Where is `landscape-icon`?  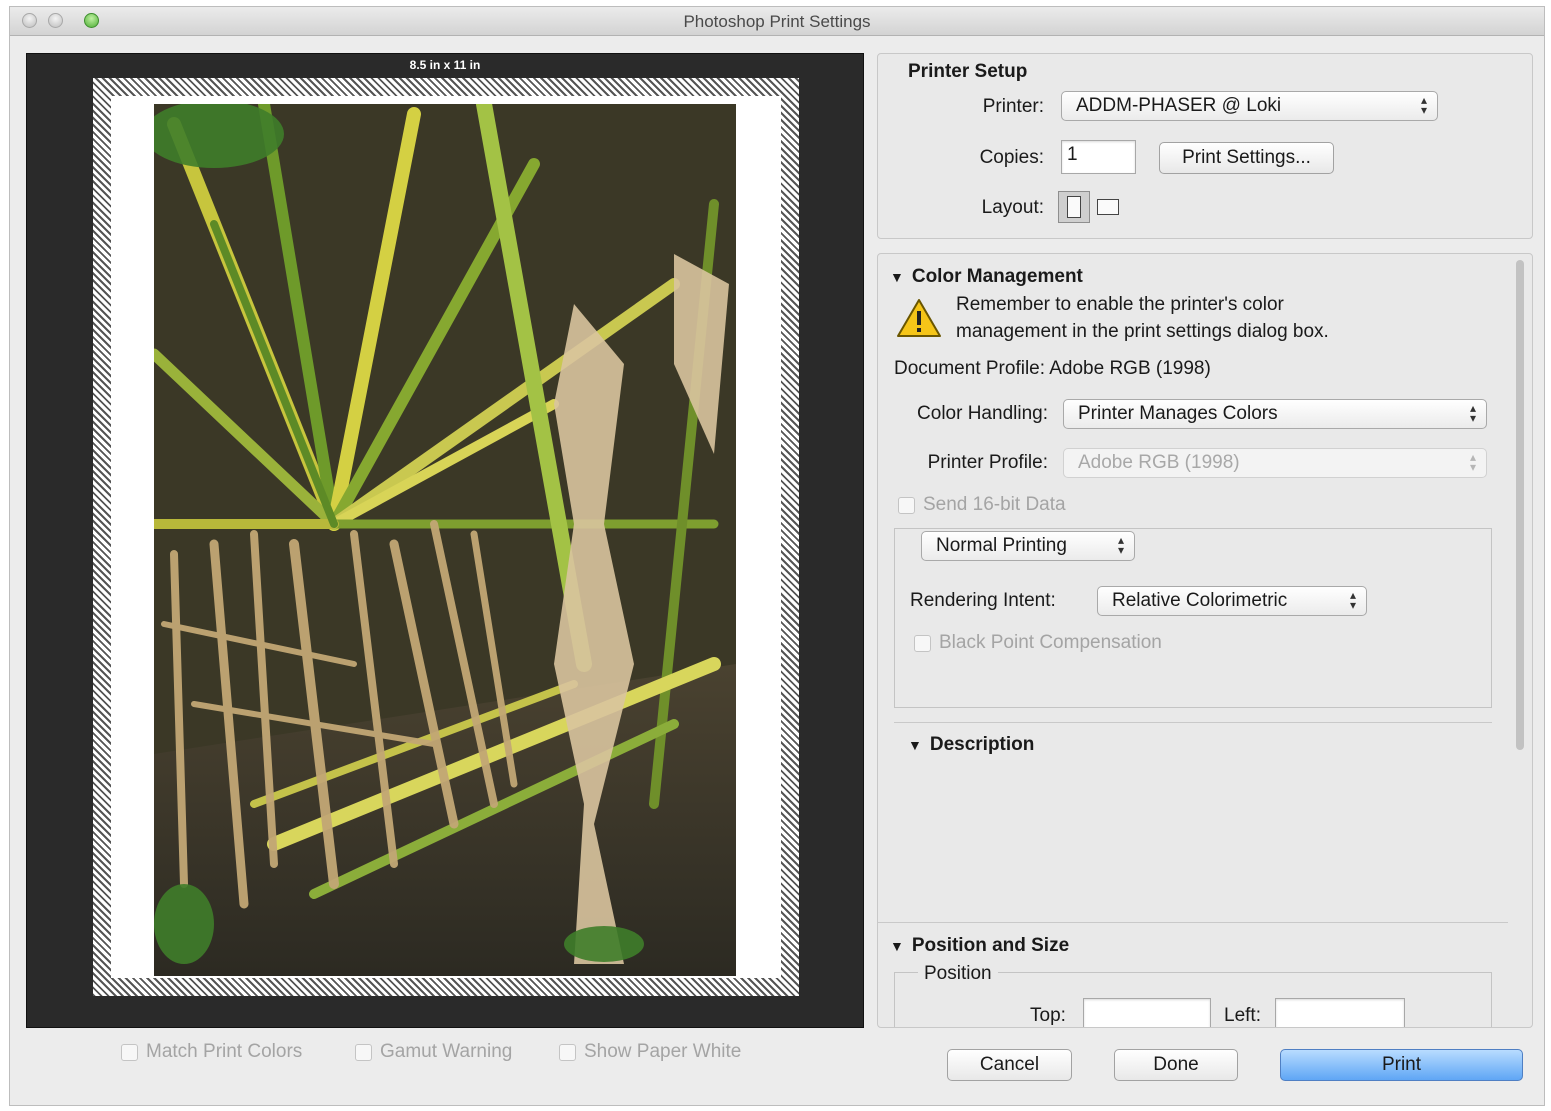
landscape-icon is located at coordinates (1108, 207).